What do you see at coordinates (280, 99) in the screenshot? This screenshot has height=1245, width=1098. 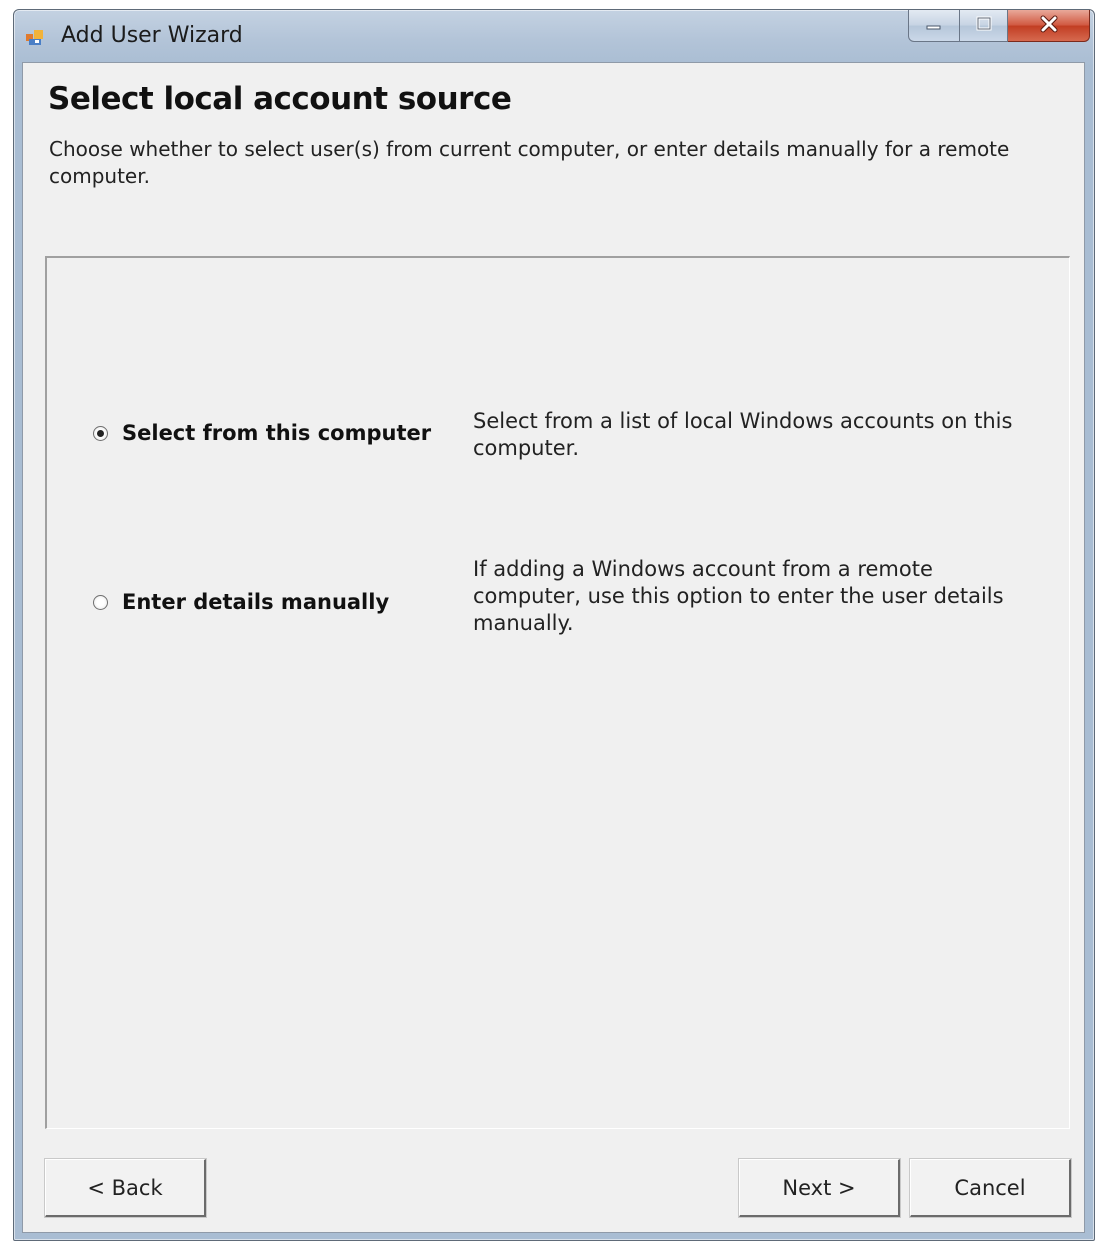 I see `page-title: Select local account source` at bounding box center [280, 99].